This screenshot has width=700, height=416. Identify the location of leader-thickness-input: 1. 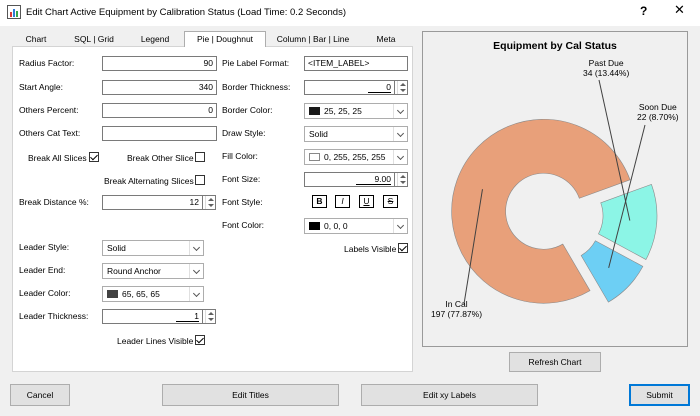
(152, 316).